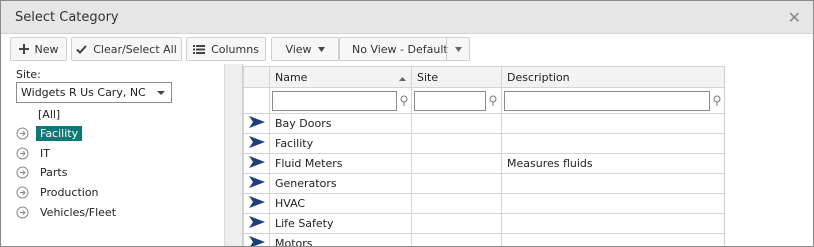  I want to click on tree-item-production: Production, so click(59, 192).